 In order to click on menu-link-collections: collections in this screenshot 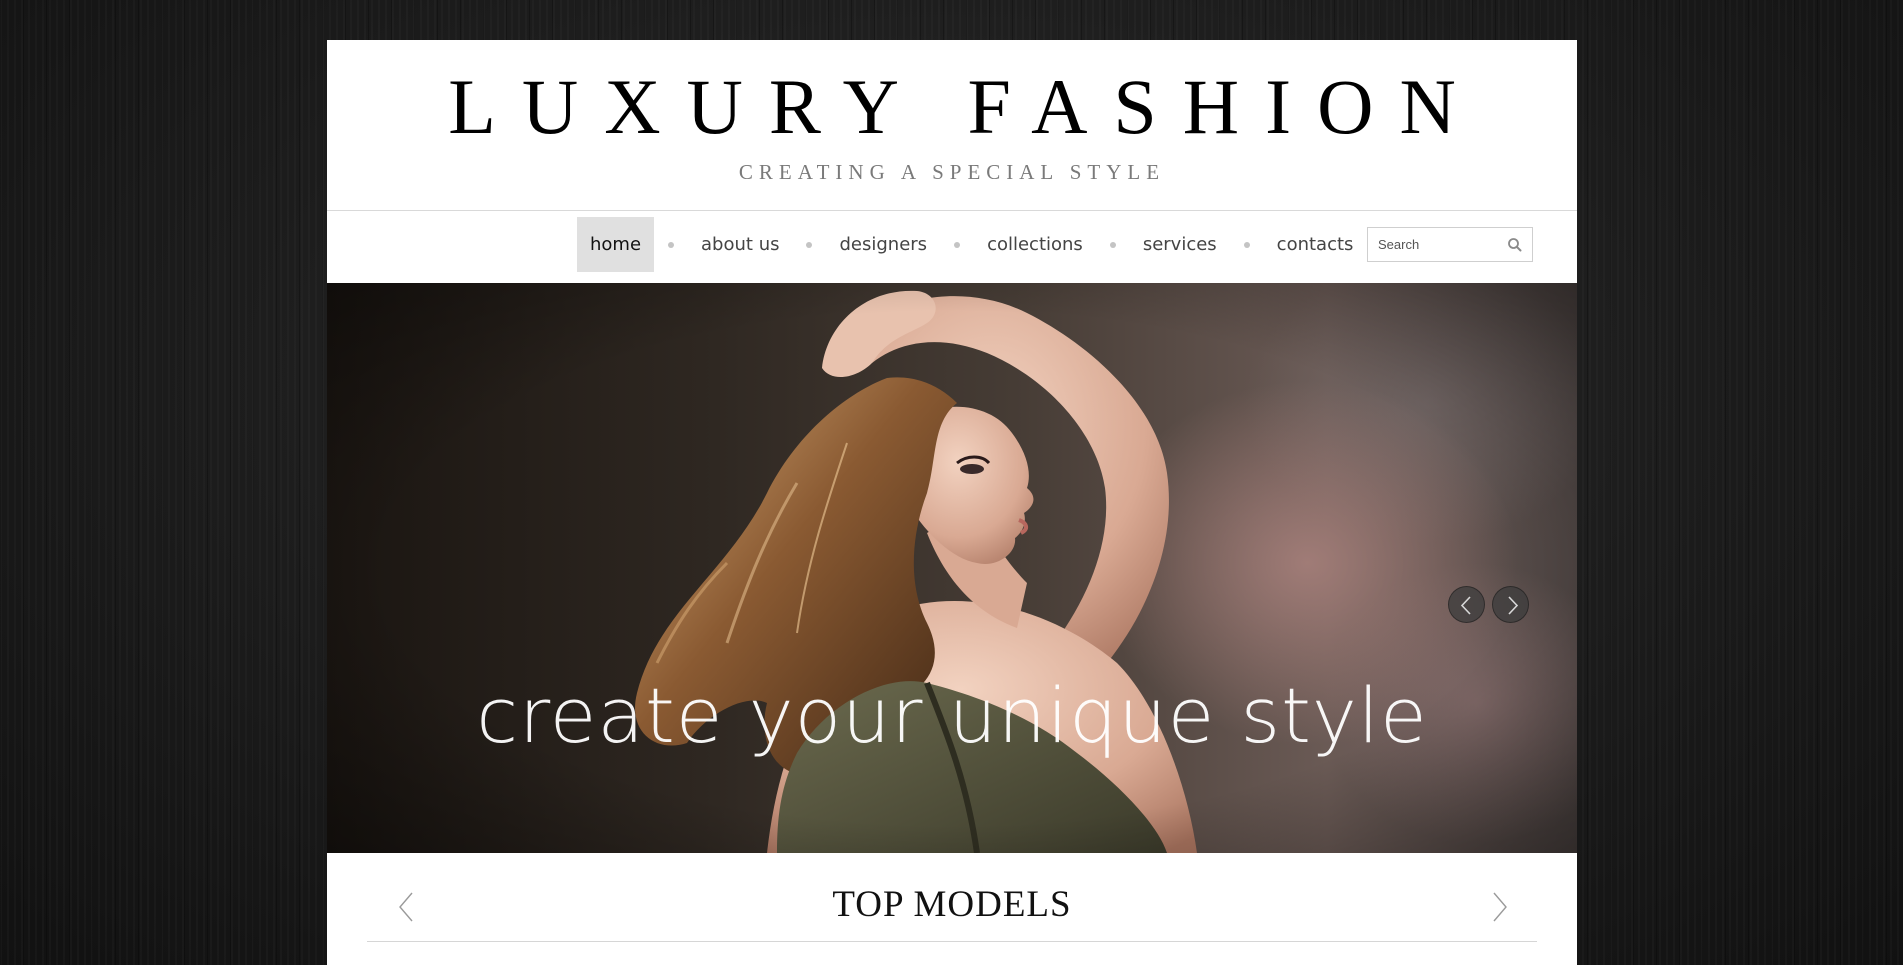, I will do `click(1035, 244)`.